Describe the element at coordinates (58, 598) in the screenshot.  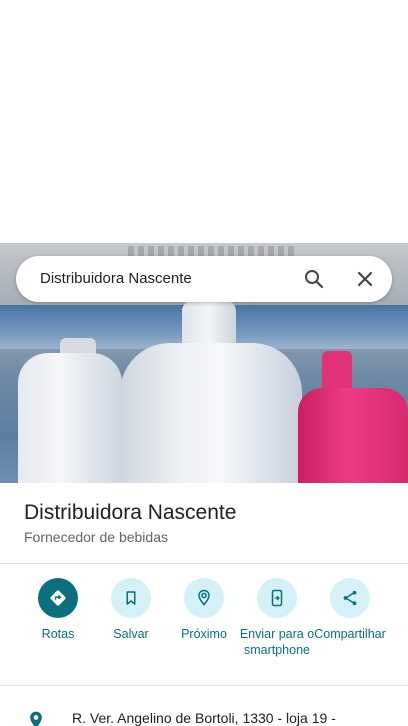
I see `directions-icon` at that location.